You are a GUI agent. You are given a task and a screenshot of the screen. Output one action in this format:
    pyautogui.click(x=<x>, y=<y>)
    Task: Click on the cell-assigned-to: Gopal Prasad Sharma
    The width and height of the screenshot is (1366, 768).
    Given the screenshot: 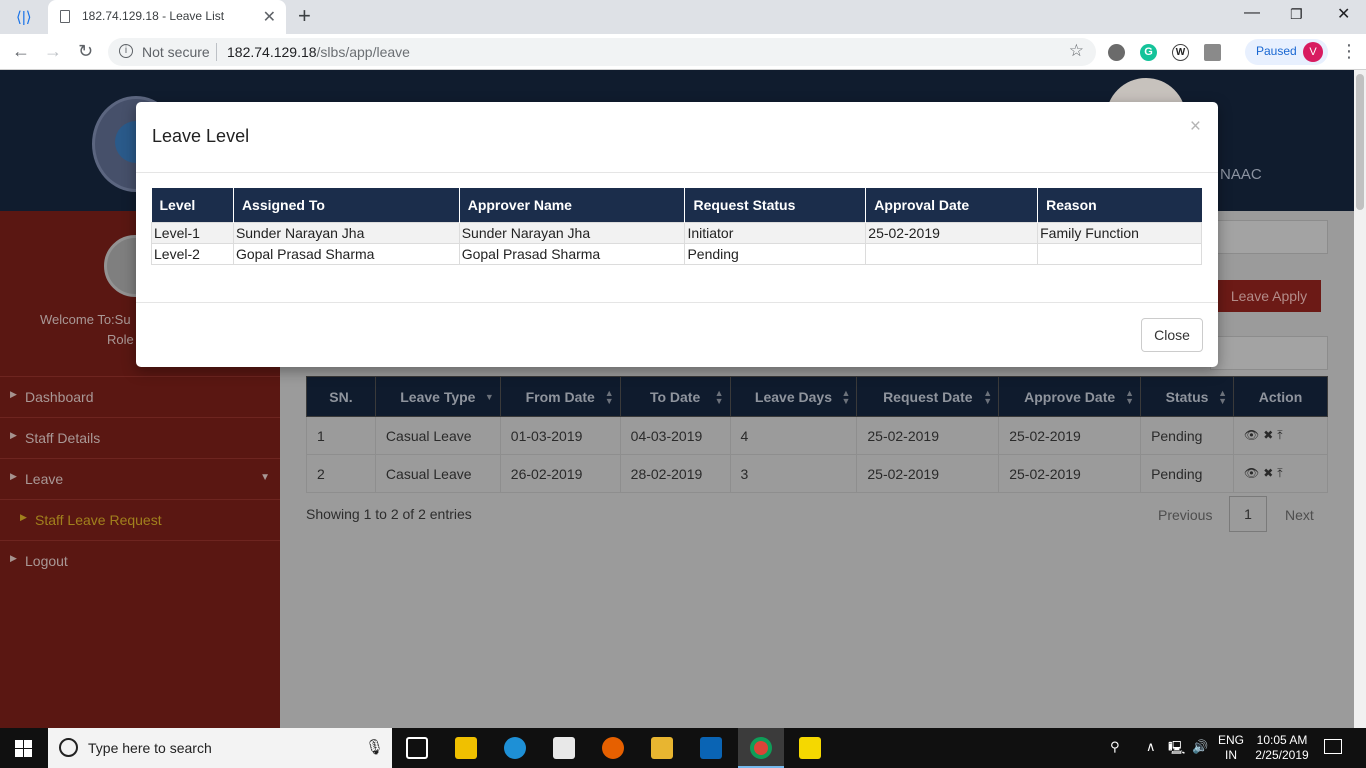 What is the action you would take?
    pyautogui.click(x=346, y=253)
    